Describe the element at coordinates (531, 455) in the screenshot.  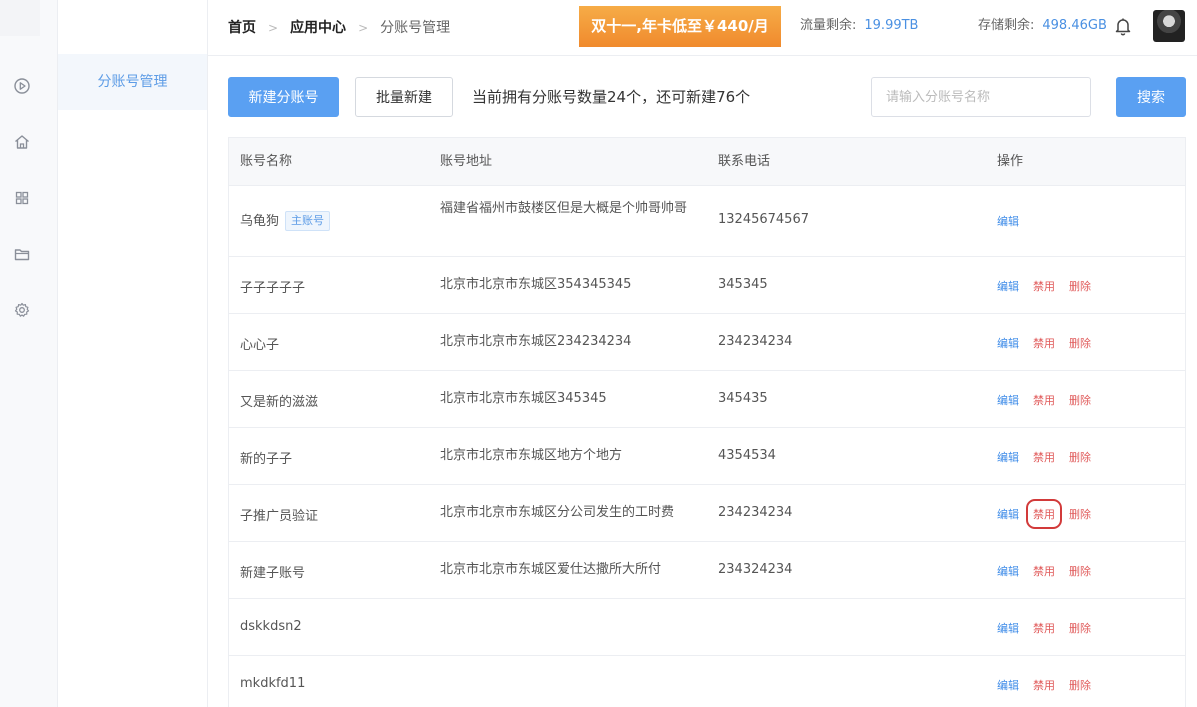
I see `row-address: 北京市北京市东城区地方个地方` at that location.